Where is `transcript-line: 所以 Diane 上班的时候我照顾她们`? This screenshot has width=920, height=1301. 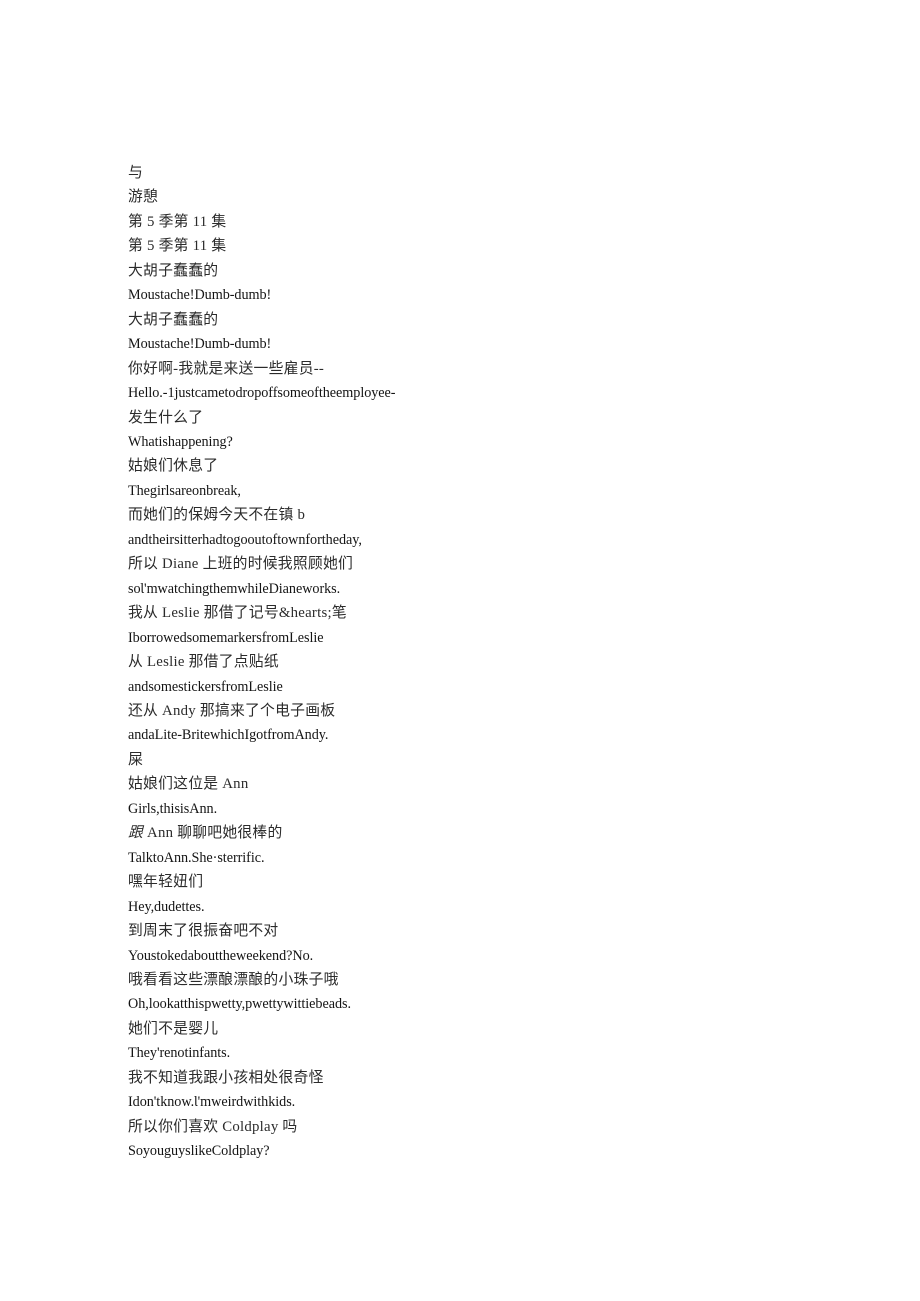
transcript-line: 所以 Diane 上班的时候我照顾她们 is located at coordinates (241, 564).